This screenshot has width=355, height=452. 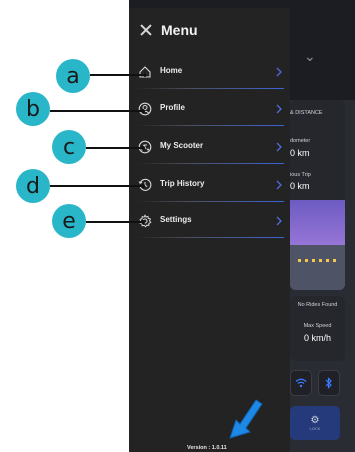 I want to click on menu-item-my-scooter: My Scooter, so click(x=210, y=150).